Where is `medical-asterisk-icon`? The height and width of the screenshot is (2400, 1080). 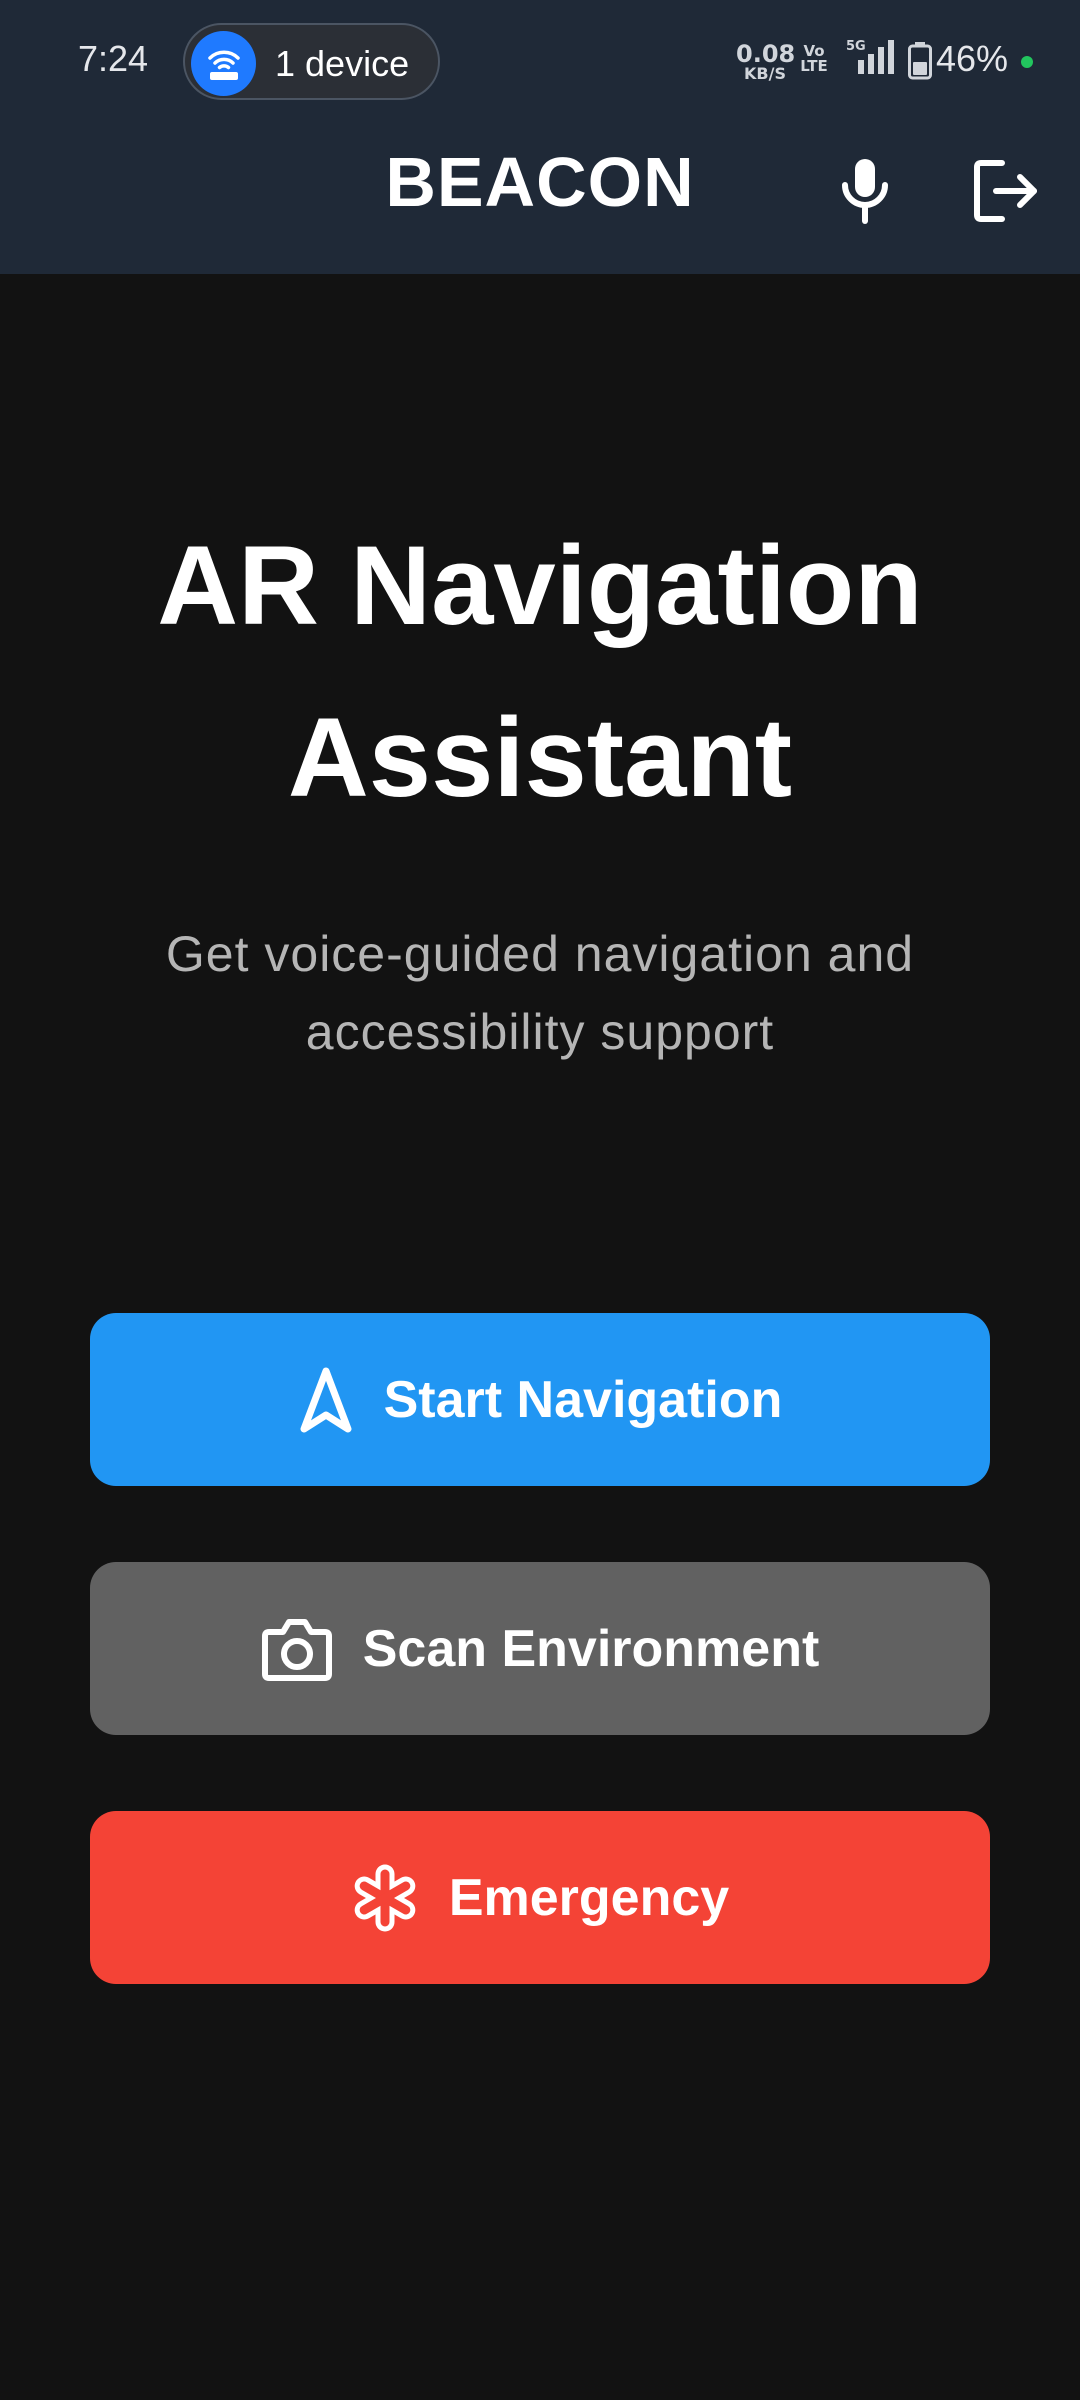 medical-asterisk-icon is located at coordinates (385, 1898).